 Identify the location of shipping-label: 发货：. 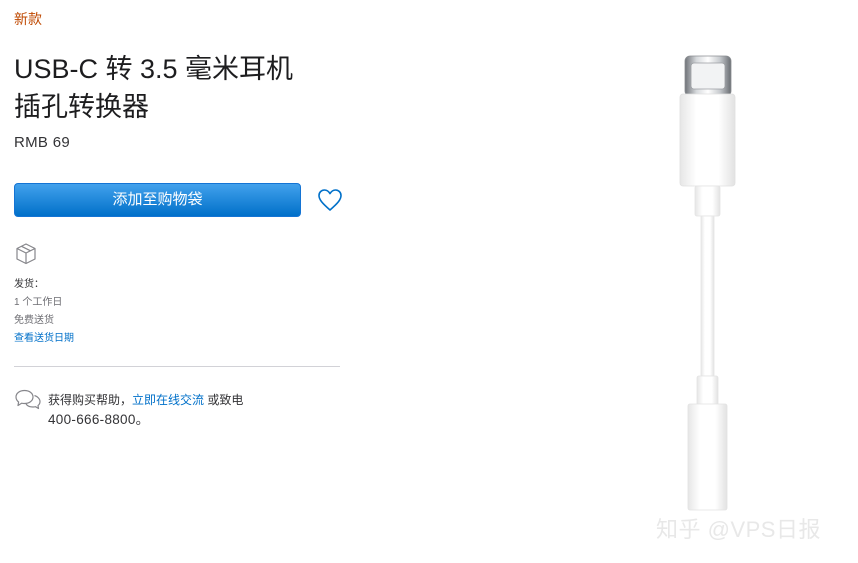
(29, 284).